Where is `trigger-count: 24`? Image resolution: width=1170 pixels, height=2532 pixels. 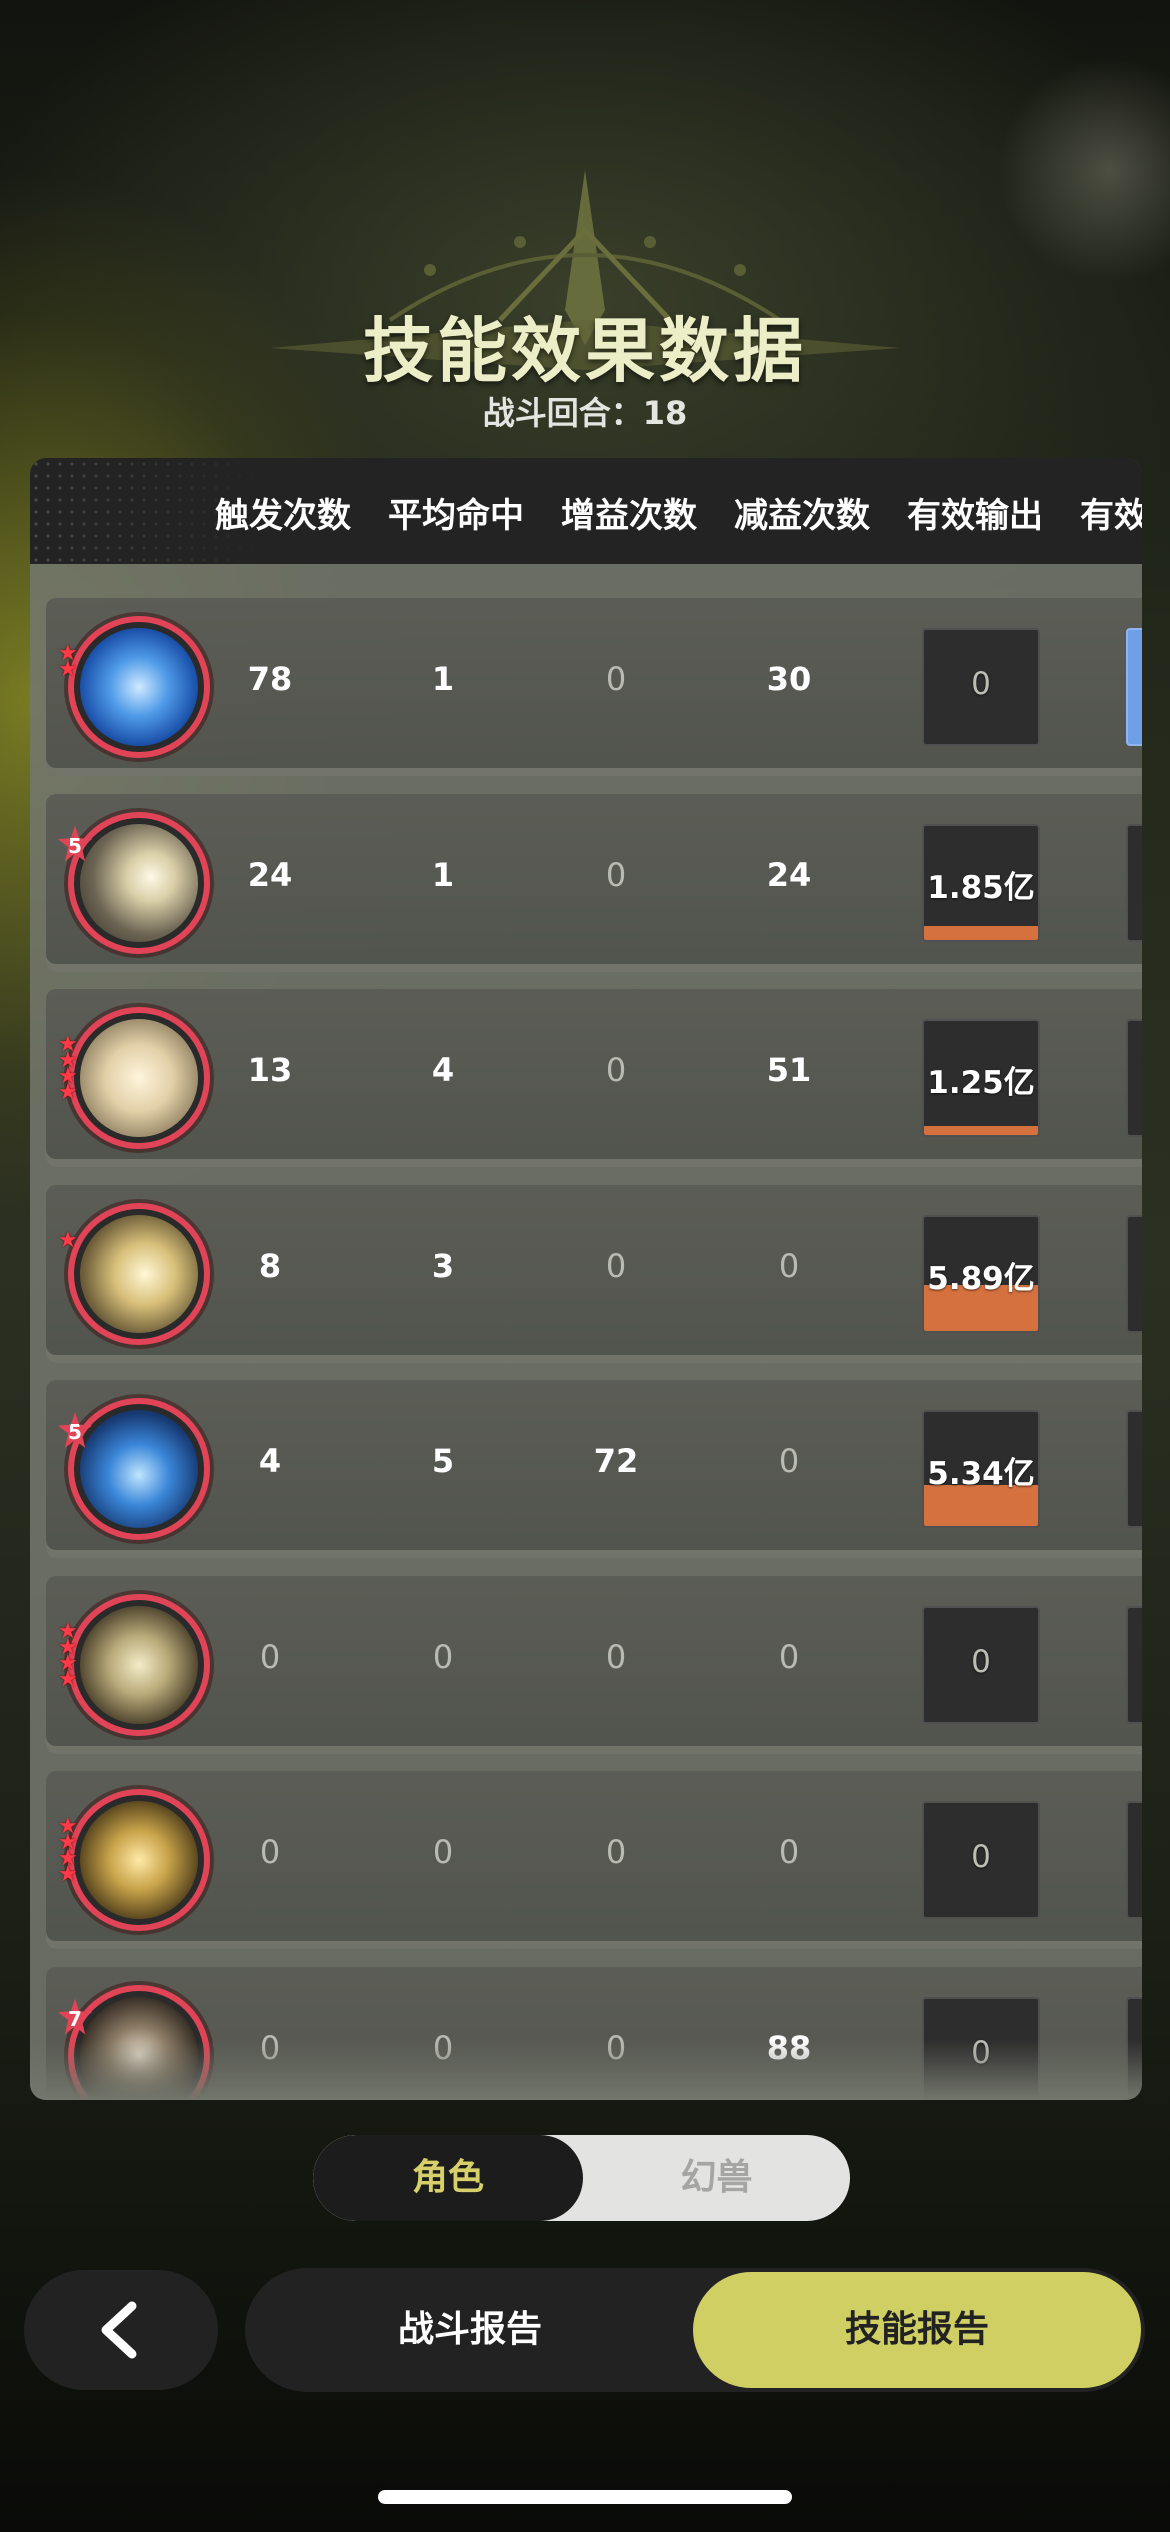
trigger-count: 24 is located at coordinates (270, 874).